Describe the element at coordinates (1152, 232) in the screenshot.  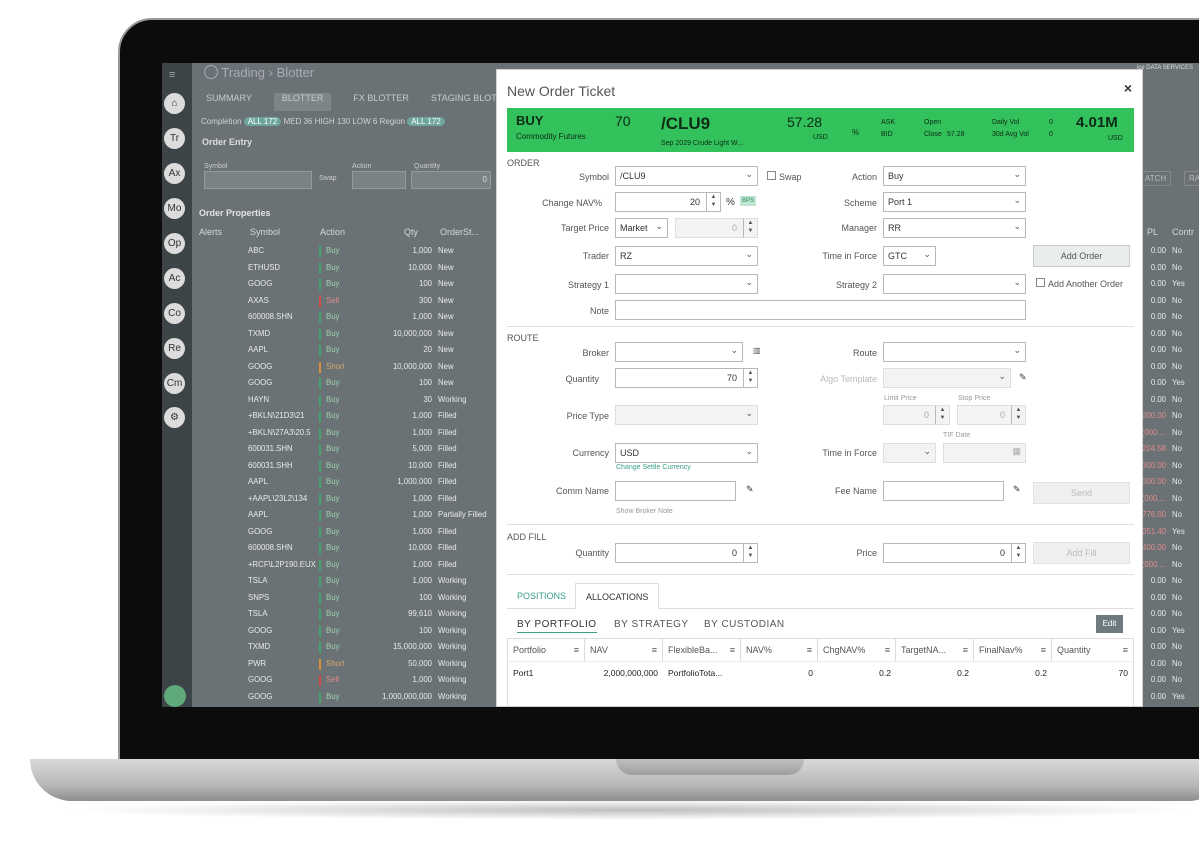
I see `col-pl: PL` at that location.